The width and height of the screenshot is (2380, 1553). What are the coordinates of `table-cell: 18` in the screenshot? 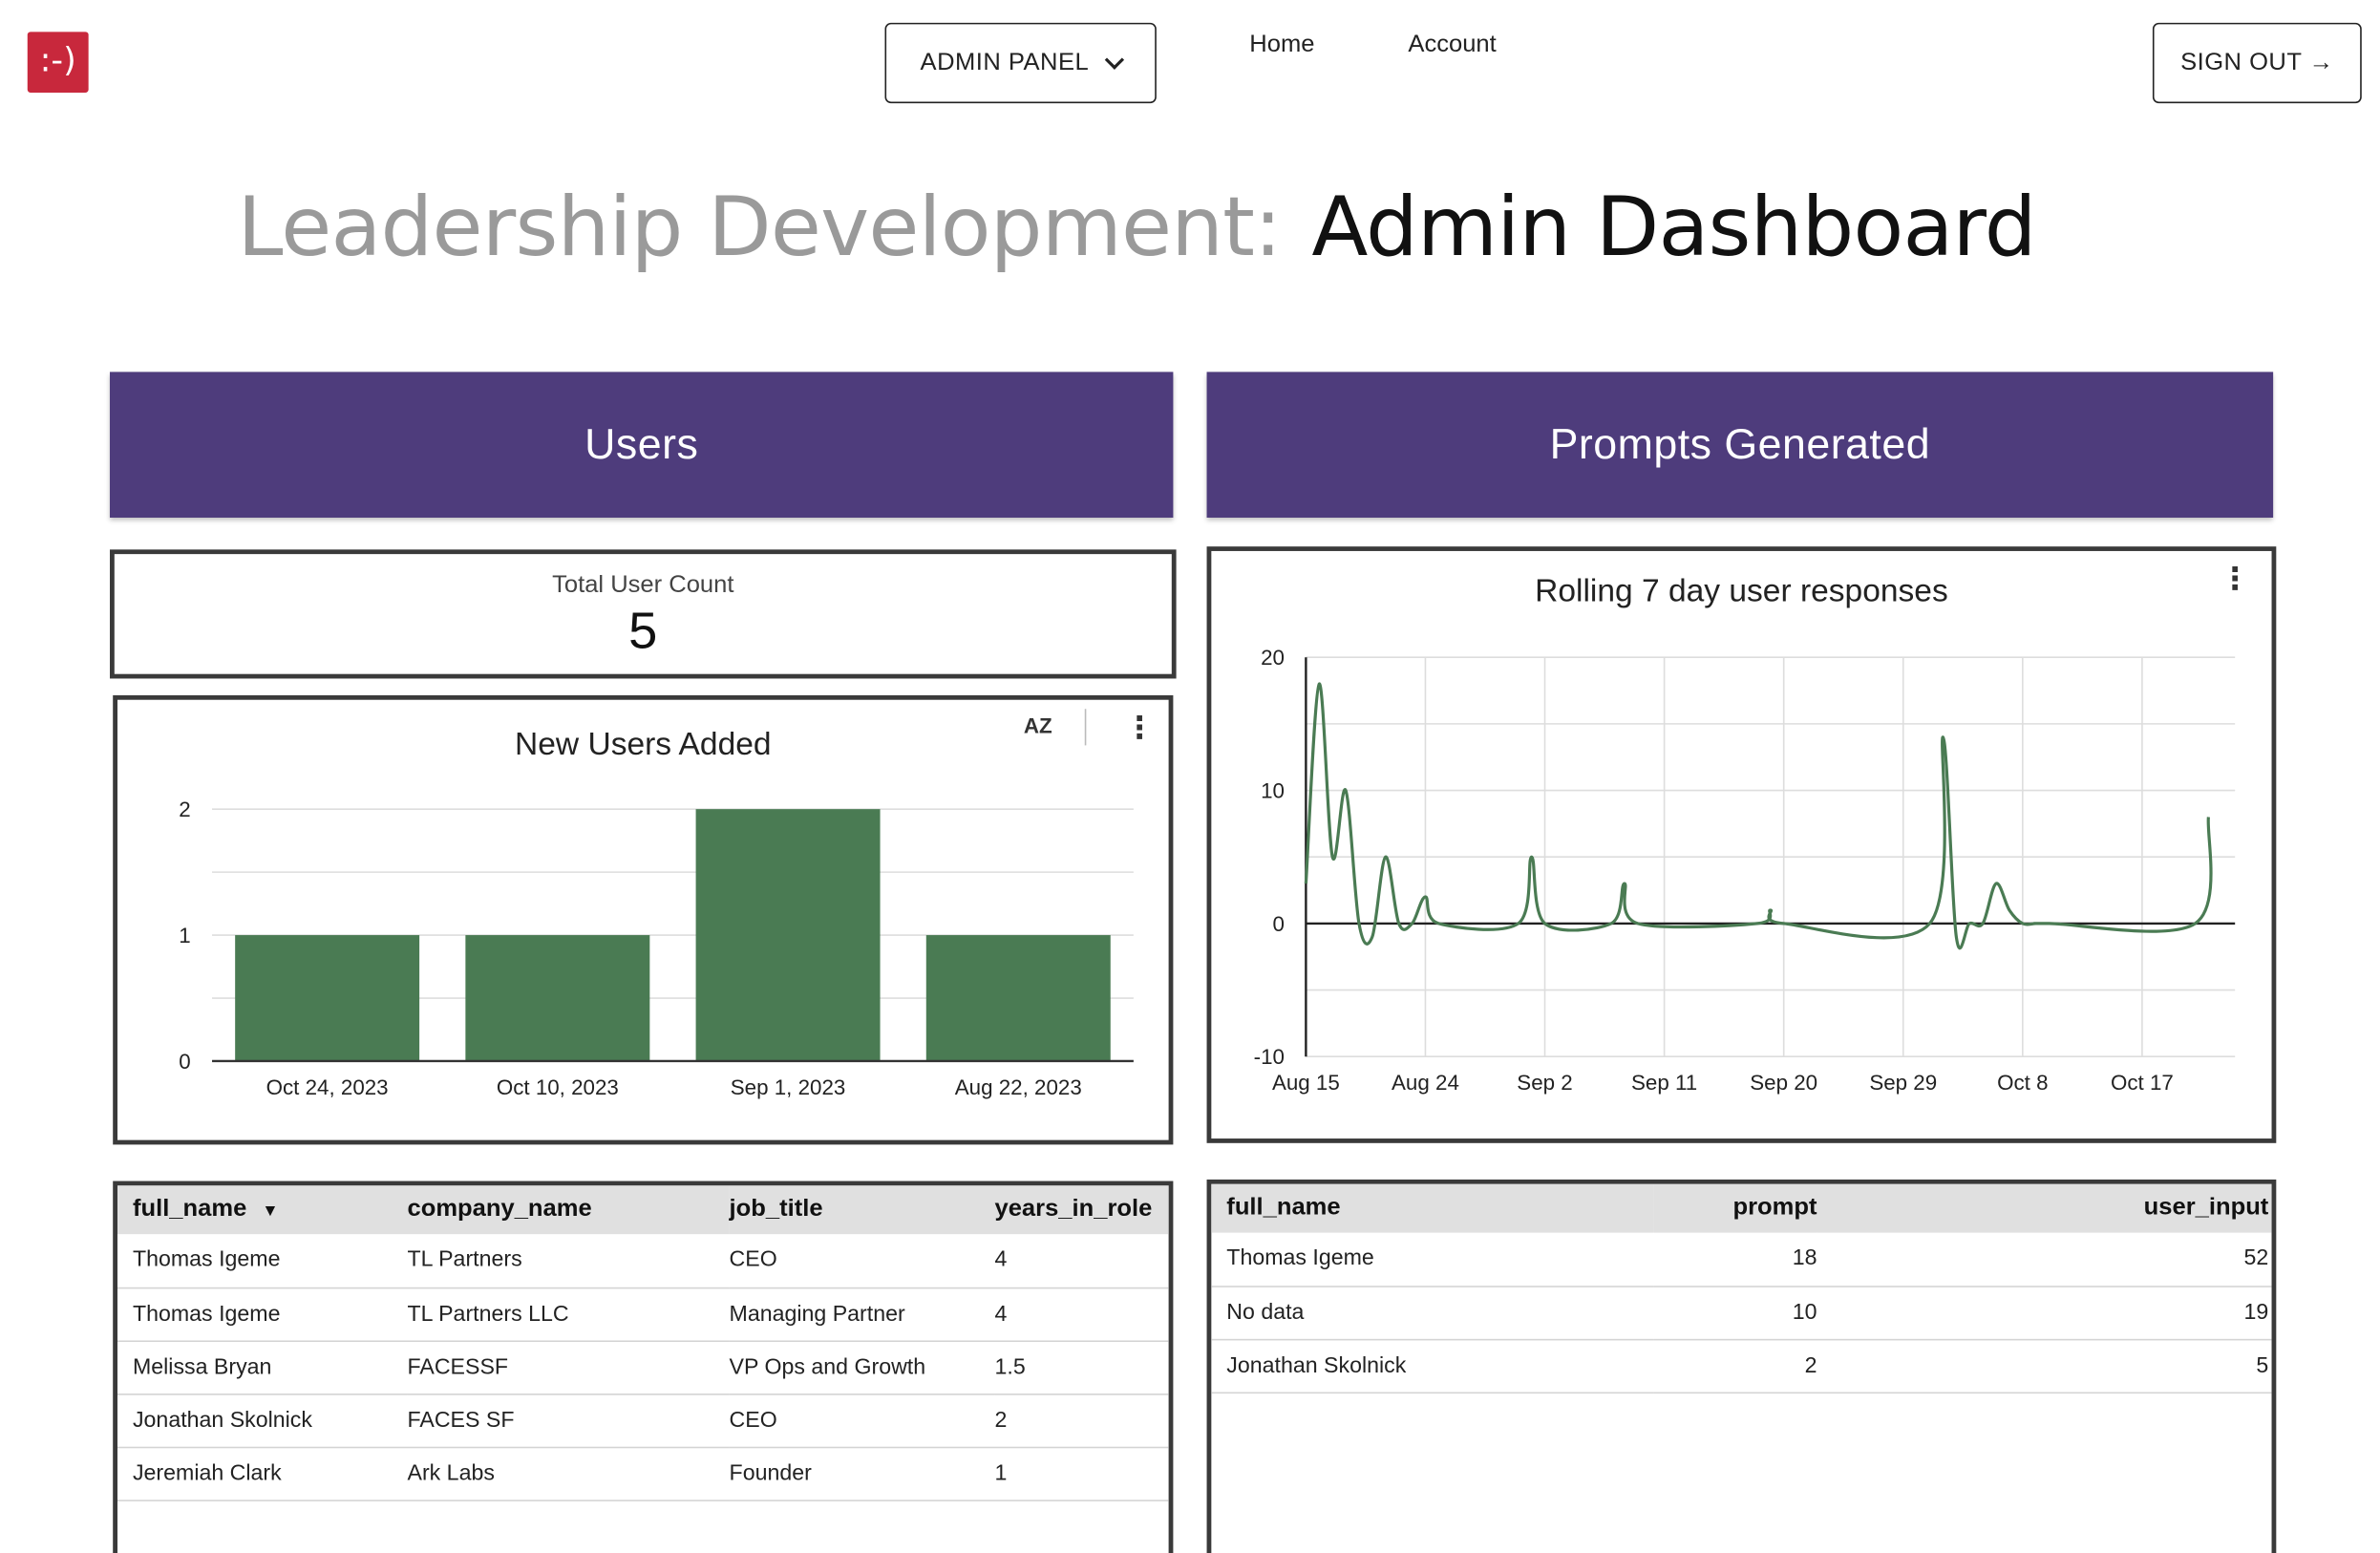 It's located at (1735, 1259).